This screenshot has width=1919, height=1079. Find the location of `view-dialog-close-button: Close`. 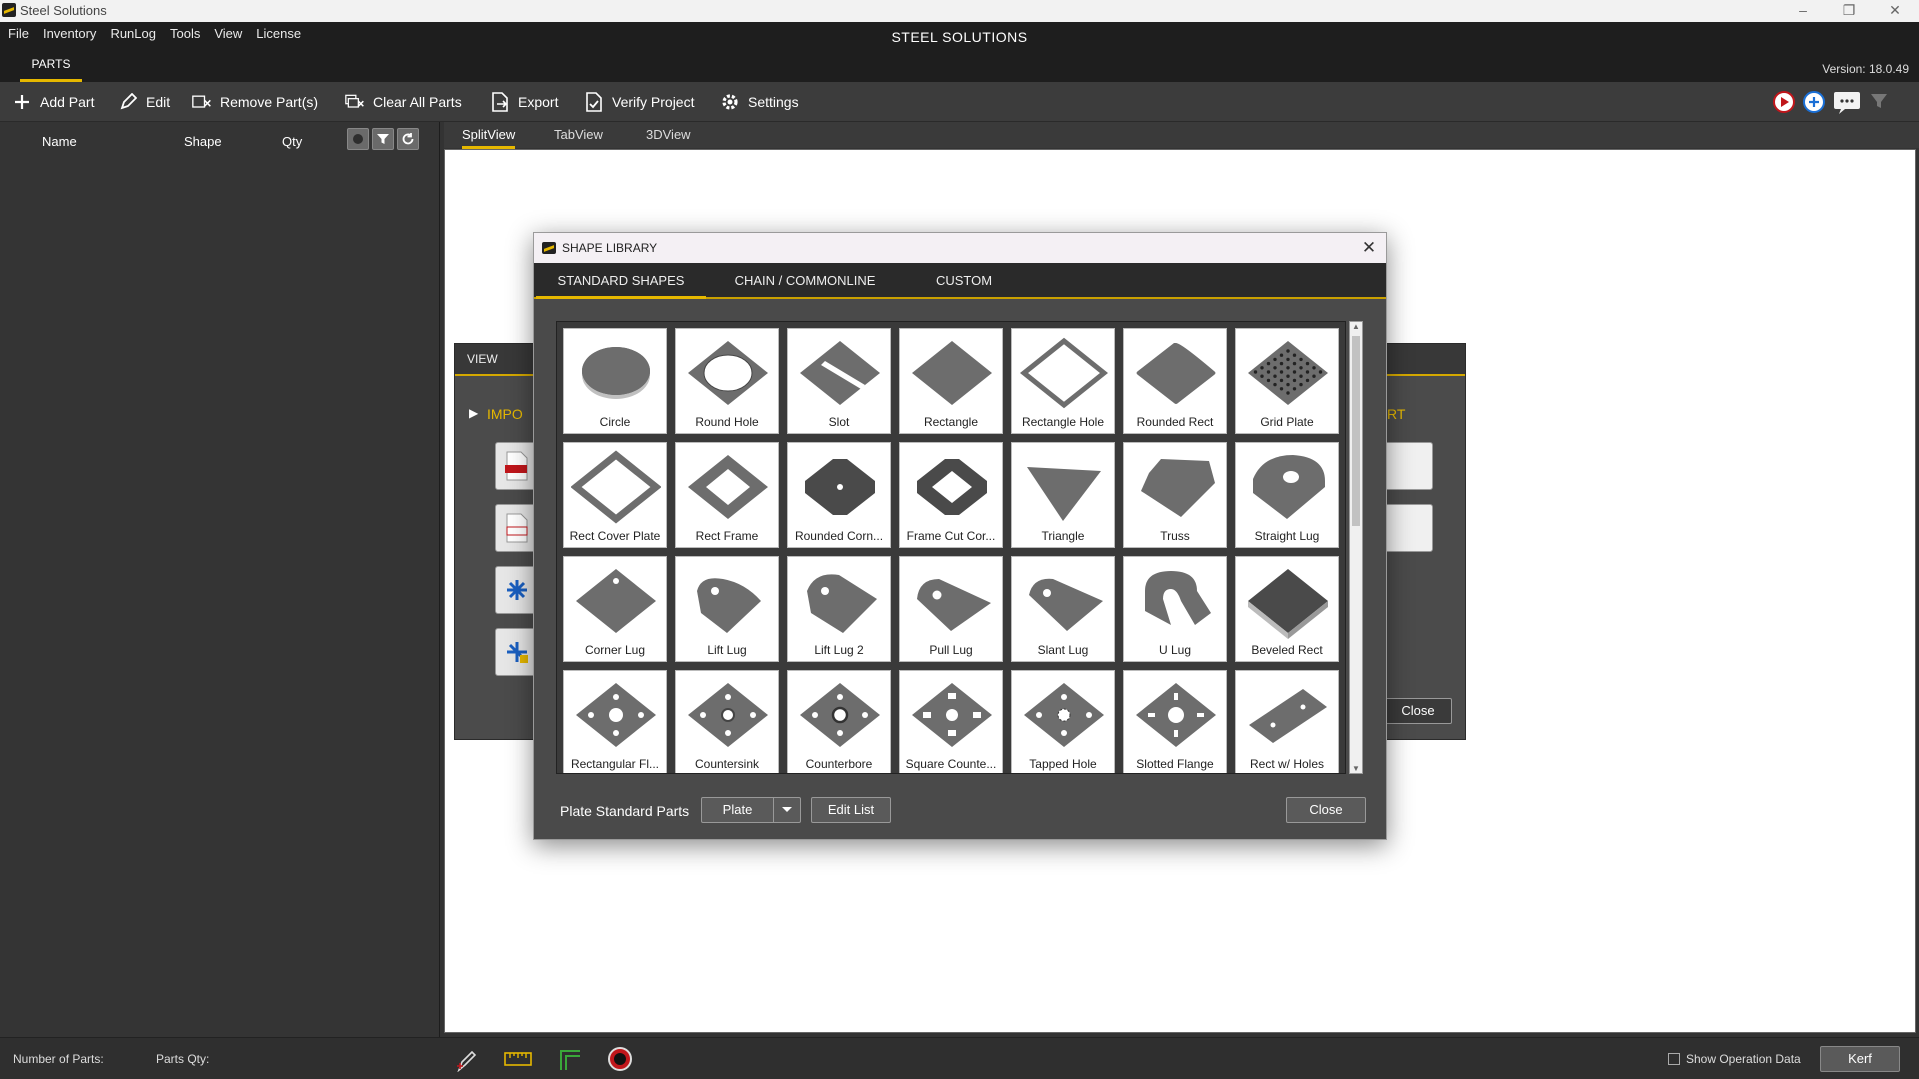

view-dialog-close-button: Close is located at coordinates (1418, 711).